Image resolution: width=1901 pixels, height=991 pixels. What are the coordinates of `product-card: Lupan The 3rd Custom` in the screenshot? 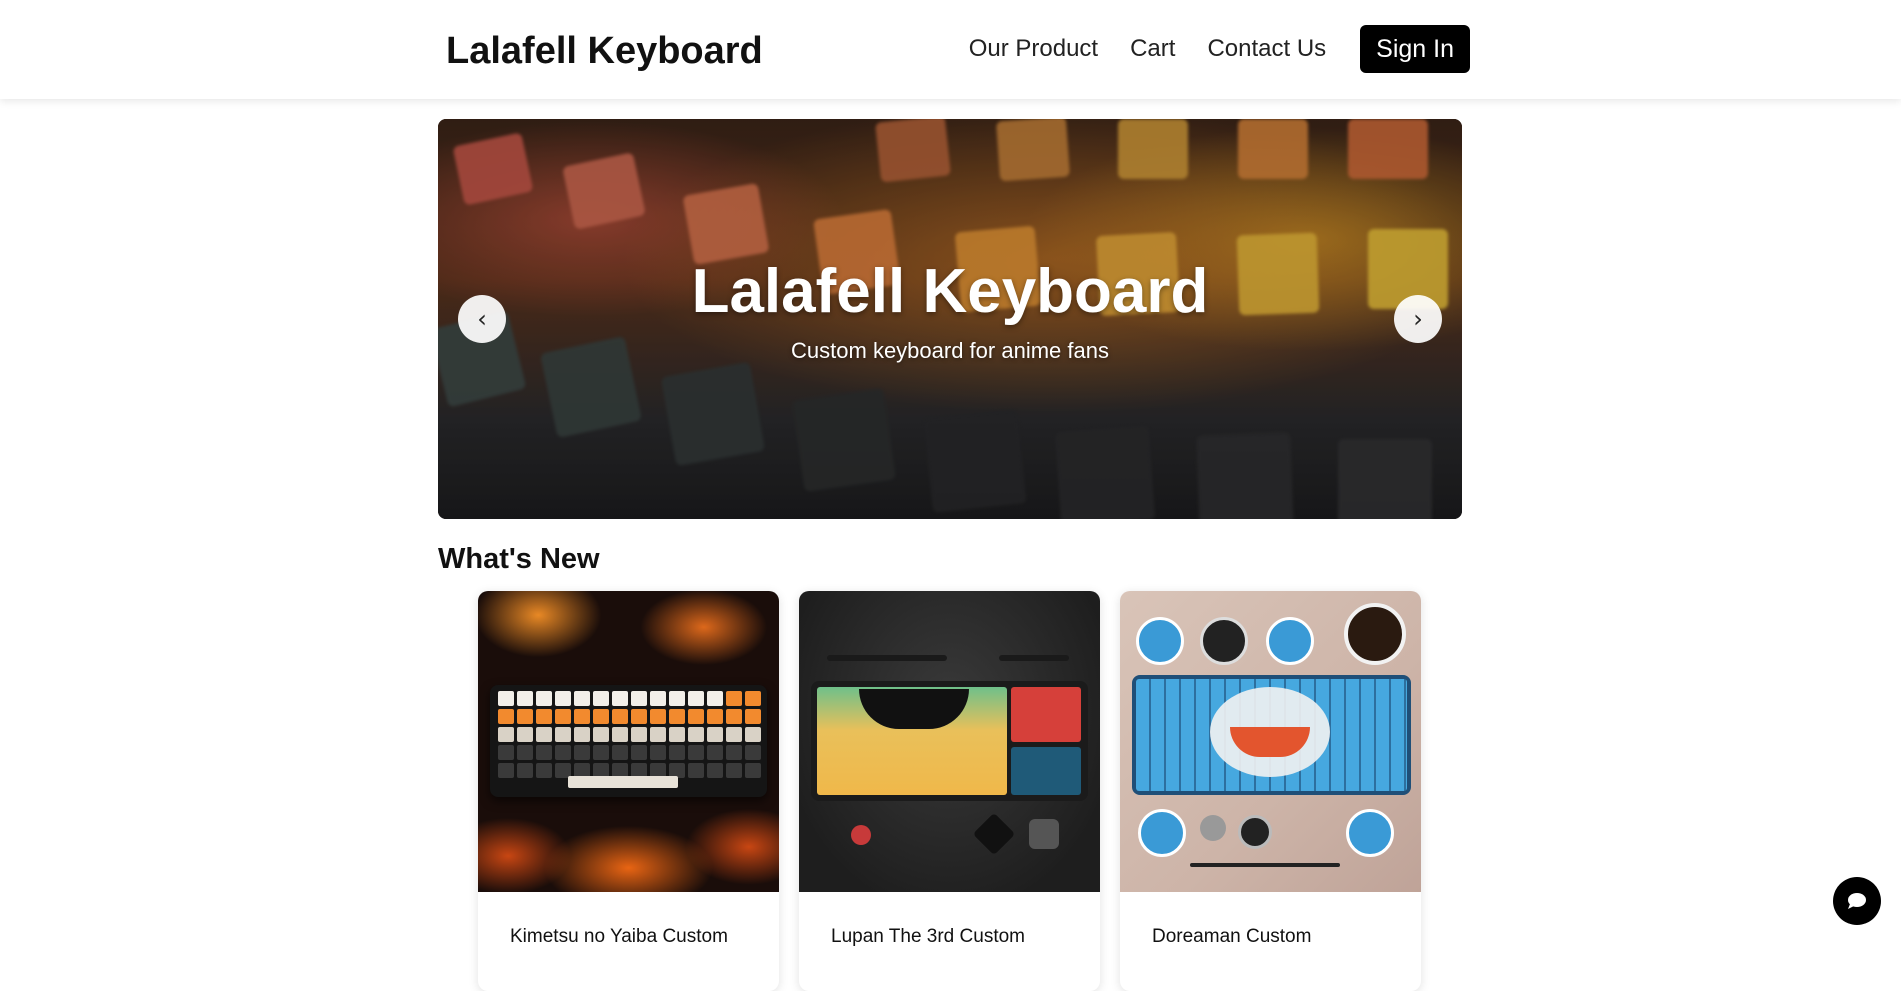 It's located at (949, 791).